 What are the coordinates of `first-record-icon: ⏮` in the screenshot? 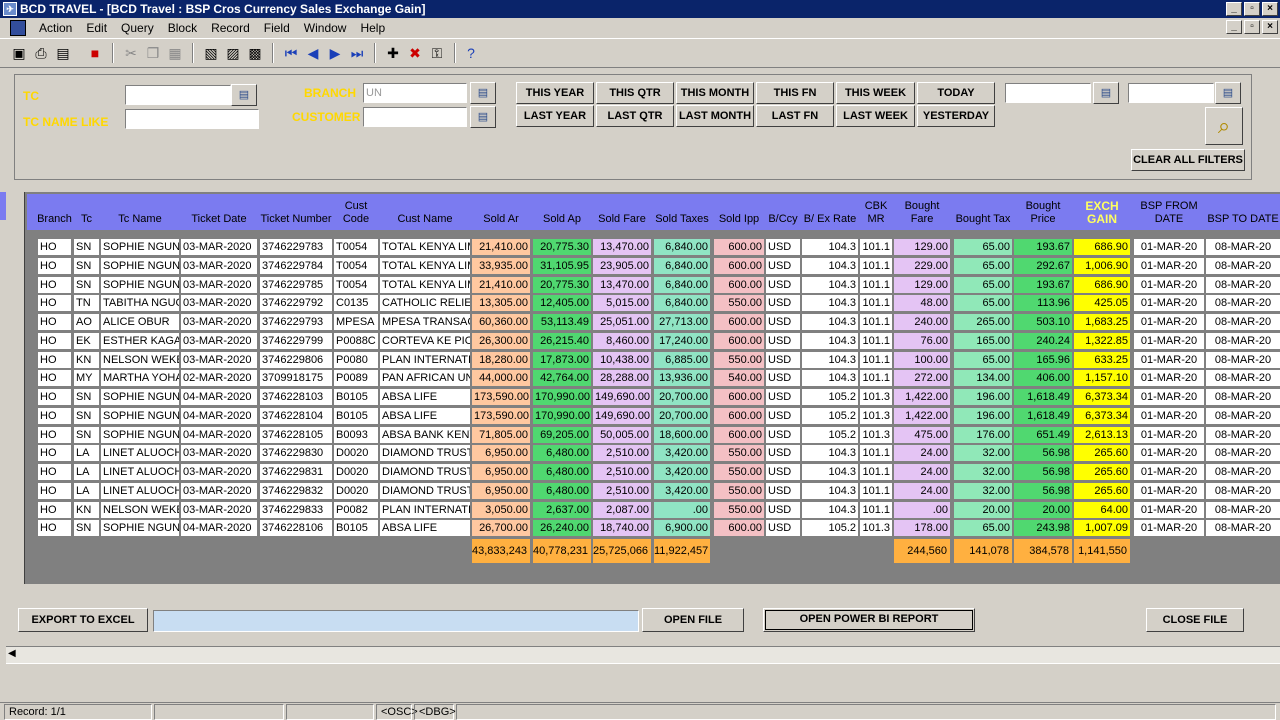 It's located at (291, 53).